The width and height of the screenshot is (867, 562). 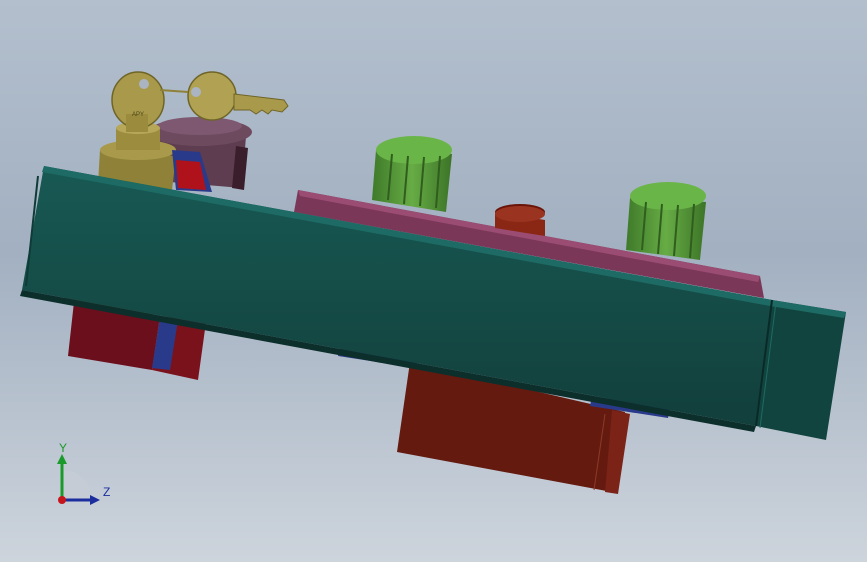 What do you see at coordinates (62, 459) in the screenshot?
I see `y-axis-arrowhead` at bounding box center [62, 459].